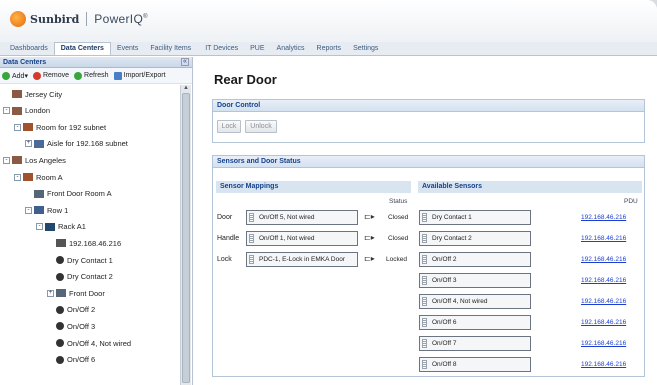  I want to click on tree-node: - Los Angeles, so click(34, 160).